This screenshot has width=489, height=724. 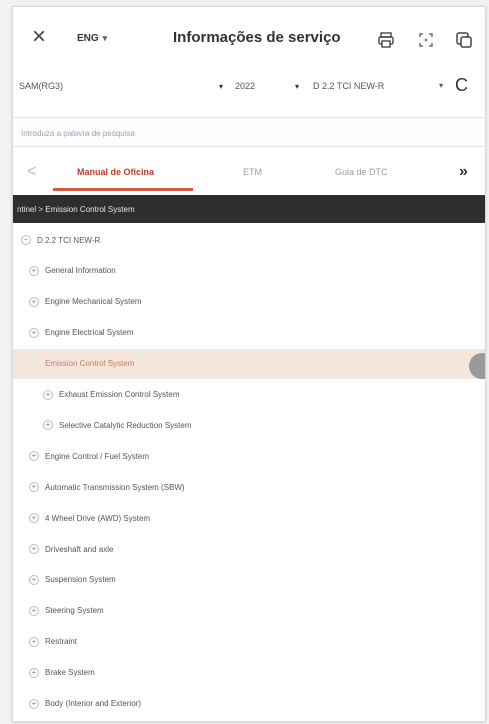 What do you see at coordinates (249, 302) in the screenshot?
I see `tree-node: + Engine Mechanical System` at bounding box center [249, 302].